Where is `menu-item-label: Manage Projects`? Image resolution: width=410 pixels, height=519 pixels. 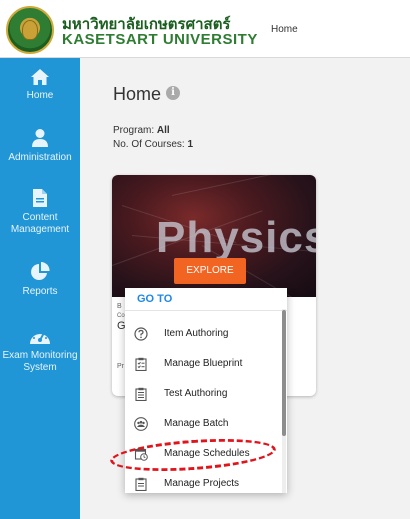 menu-item-label: Manage Projects is located at coordinates (202, 483).